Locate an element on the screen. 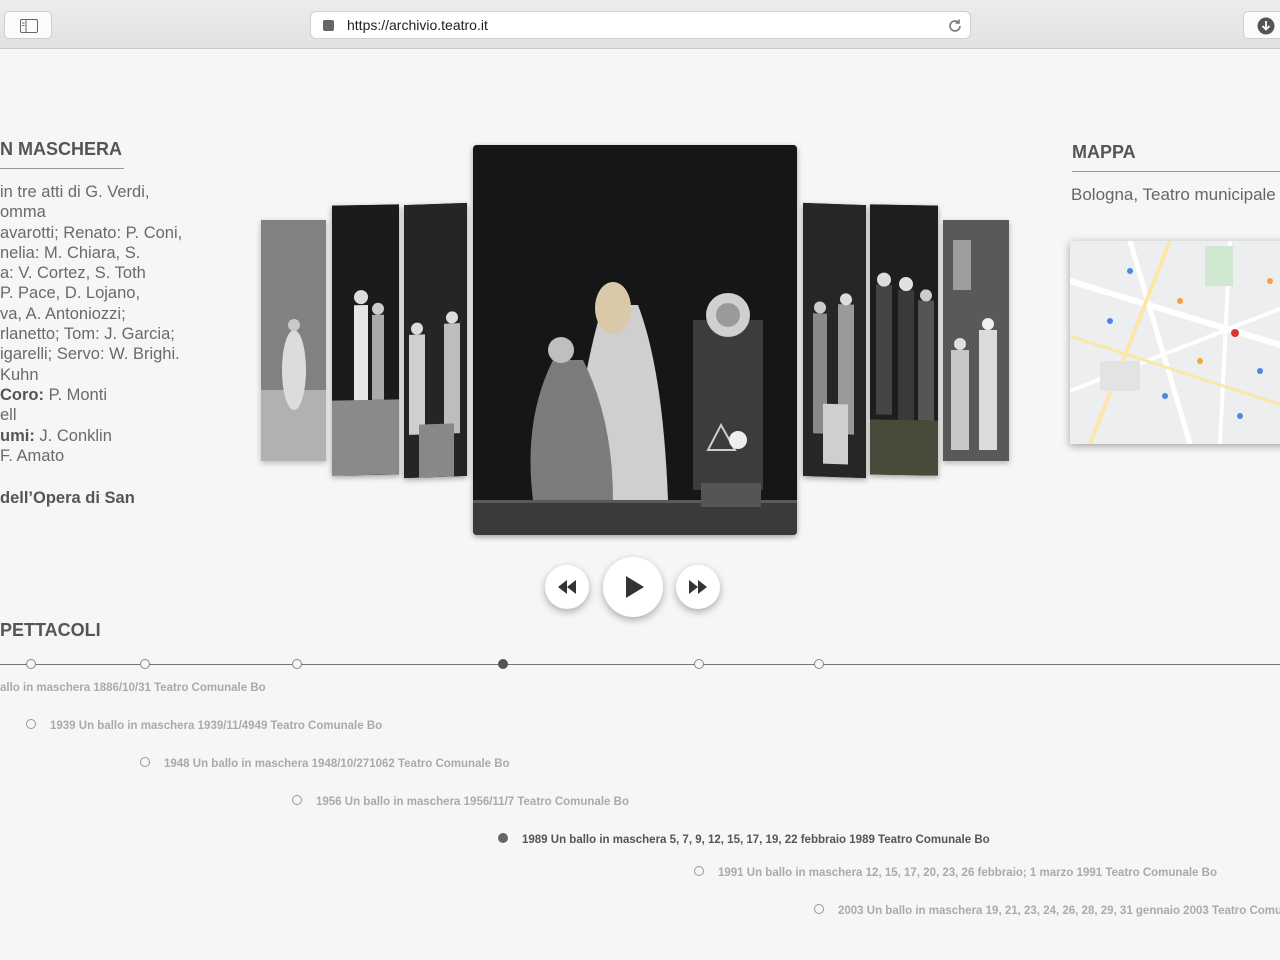  credit-text: P. Pace, D. Lojano, is located at coordinates (70, 293).